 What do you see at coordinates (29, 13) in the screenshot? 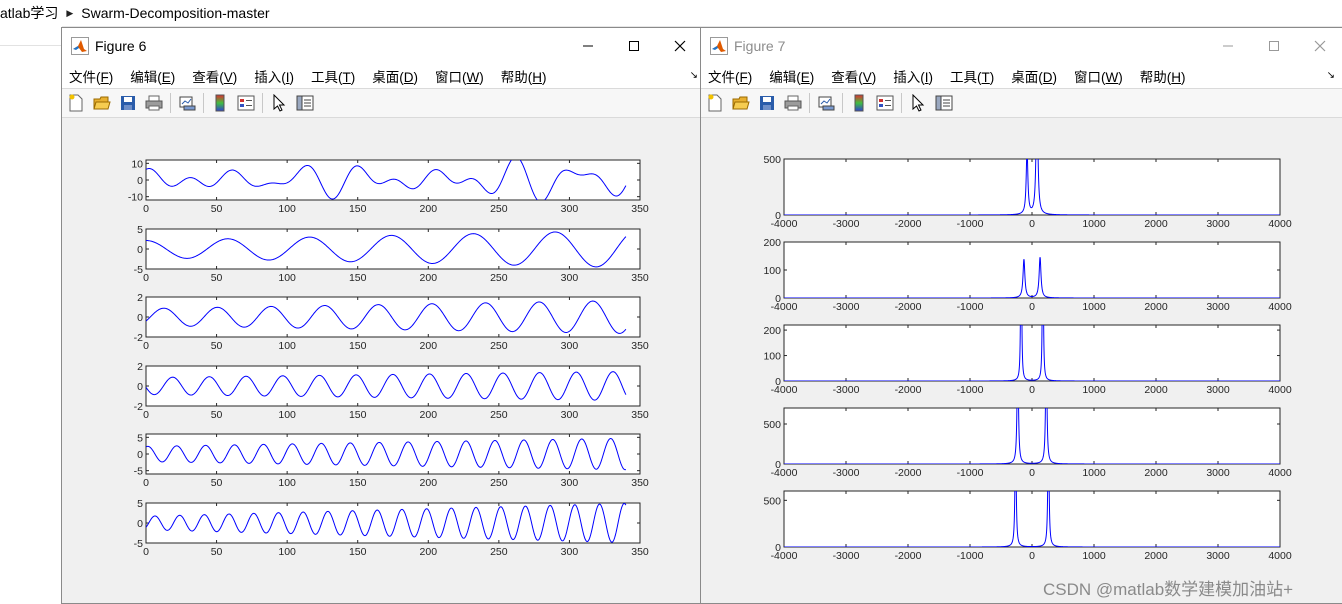
I see `breadcrumb-item-folder: atlab学习` at bounding box center [29, 13].